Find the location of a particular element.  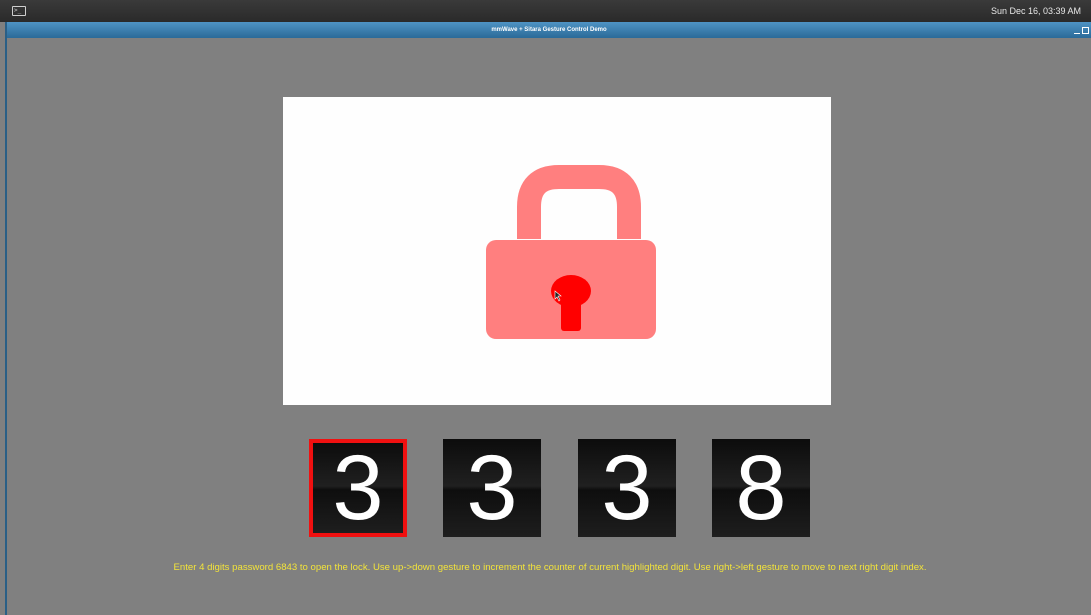

keyhole-slot is located at coordinates (571, 314).